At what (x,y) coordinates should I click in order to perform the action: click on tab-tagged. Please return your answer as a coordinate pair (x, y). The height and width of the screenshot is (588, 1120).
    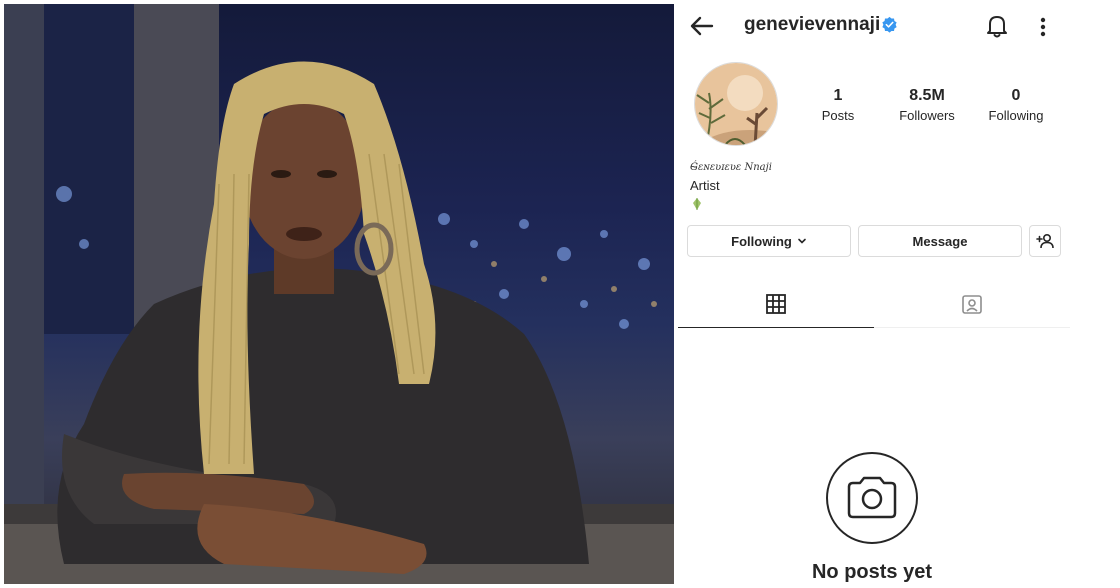
    Looking at the image, I should click on (972, 304).